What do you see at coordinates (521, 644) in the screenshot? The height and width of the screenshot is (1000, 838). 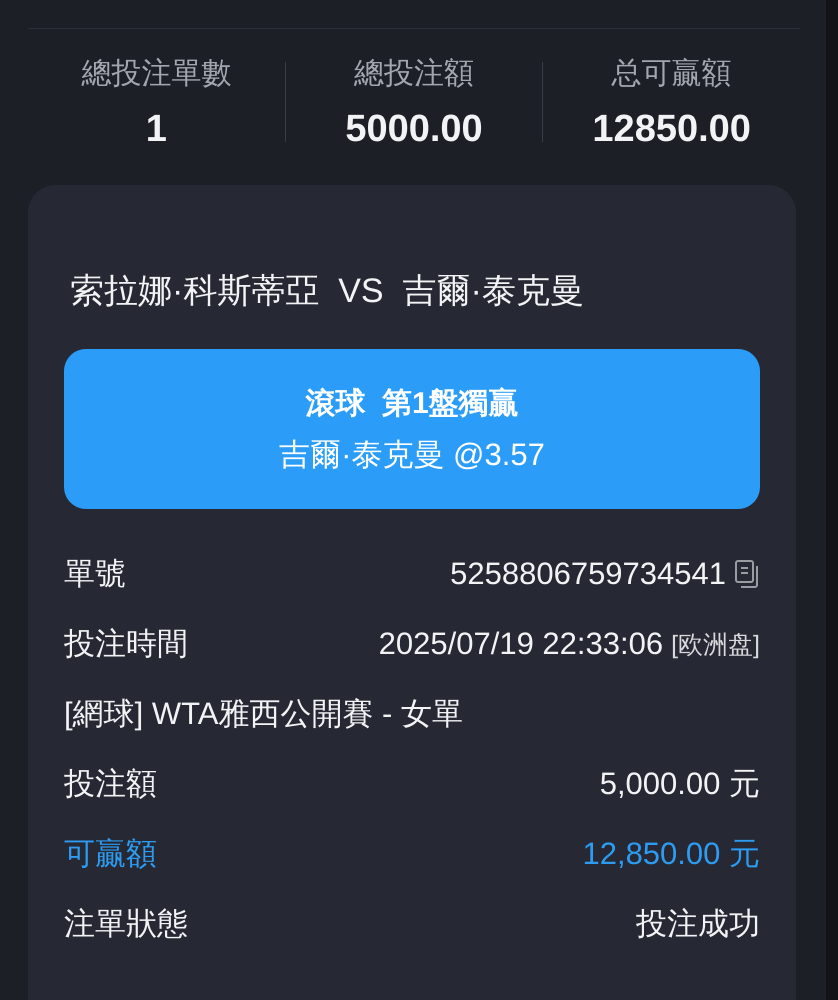 I see `row-value: 2025/07/19 22:33:06` at bounding box center [521, 644].